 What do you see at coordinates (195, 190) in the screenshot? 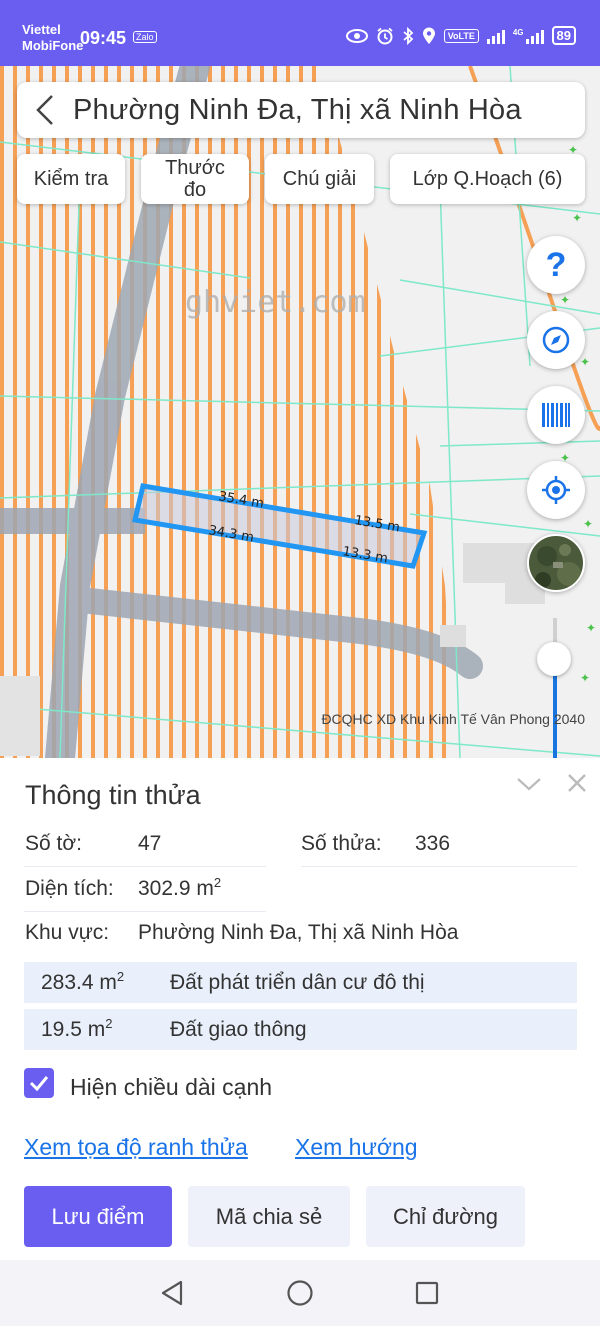
I see `ruler-label-line2: đo` at bounding box center [195, 190].